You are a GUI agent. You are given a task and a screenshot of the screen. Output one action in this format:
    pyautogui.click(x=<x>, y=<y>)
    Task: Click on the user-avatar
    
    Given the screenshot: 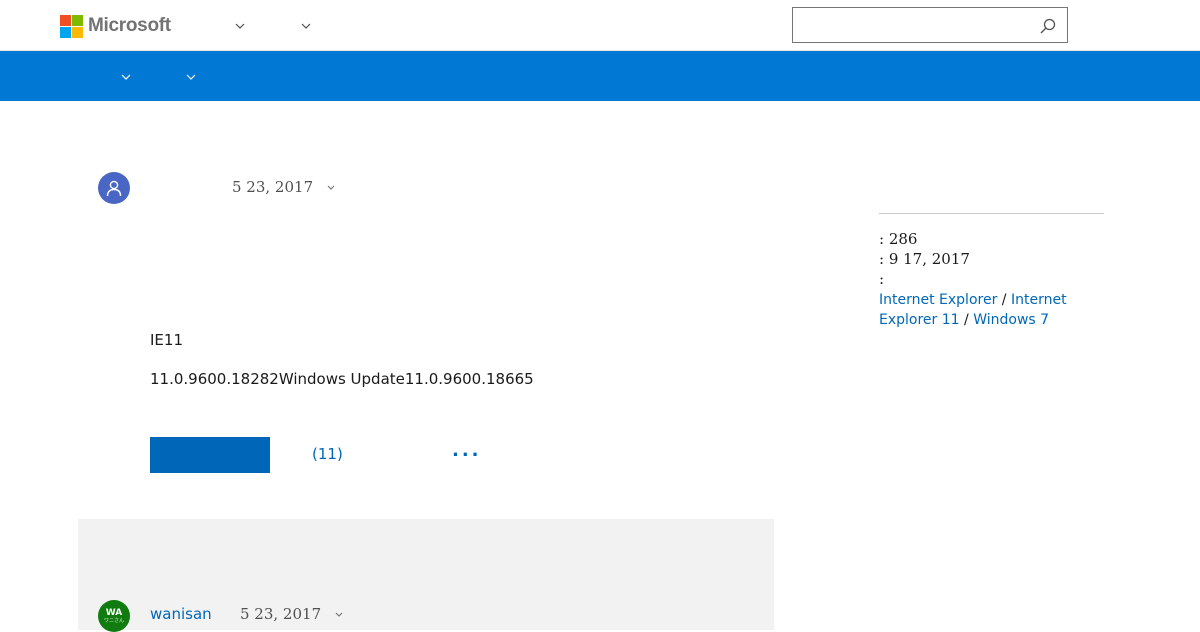 What is the action you would take?
    pyautogui.click(x=114, y=188)
    